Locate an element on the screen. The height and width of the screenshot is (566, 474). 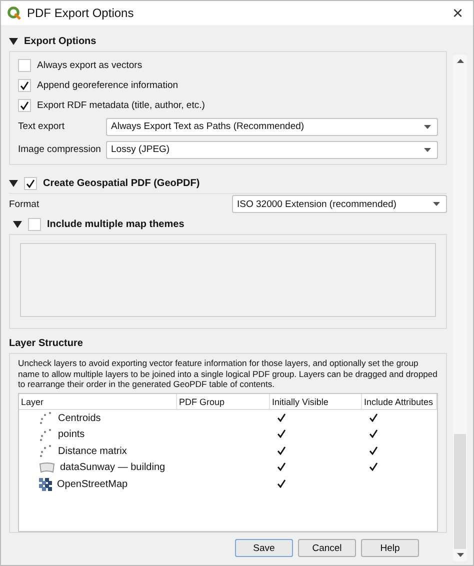
layer-name: OpenStreetMap is located at coordinates (92, 484).